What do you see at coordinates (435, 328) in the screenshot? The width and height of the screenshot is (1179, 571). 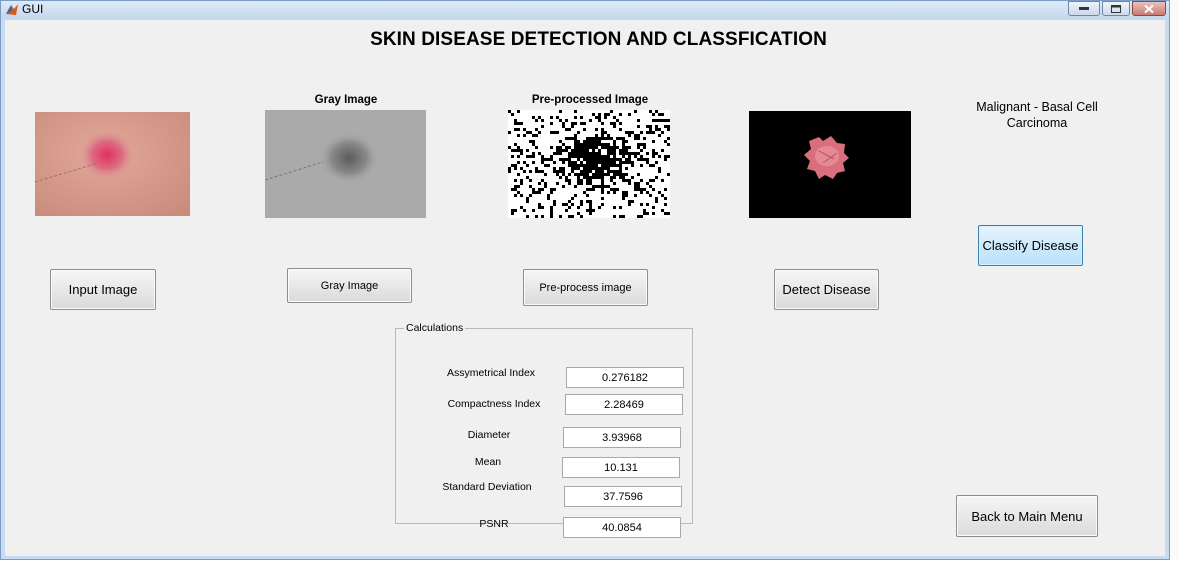 I see `calculations-panel-title: Calculations` at bounding box center [435, 328].